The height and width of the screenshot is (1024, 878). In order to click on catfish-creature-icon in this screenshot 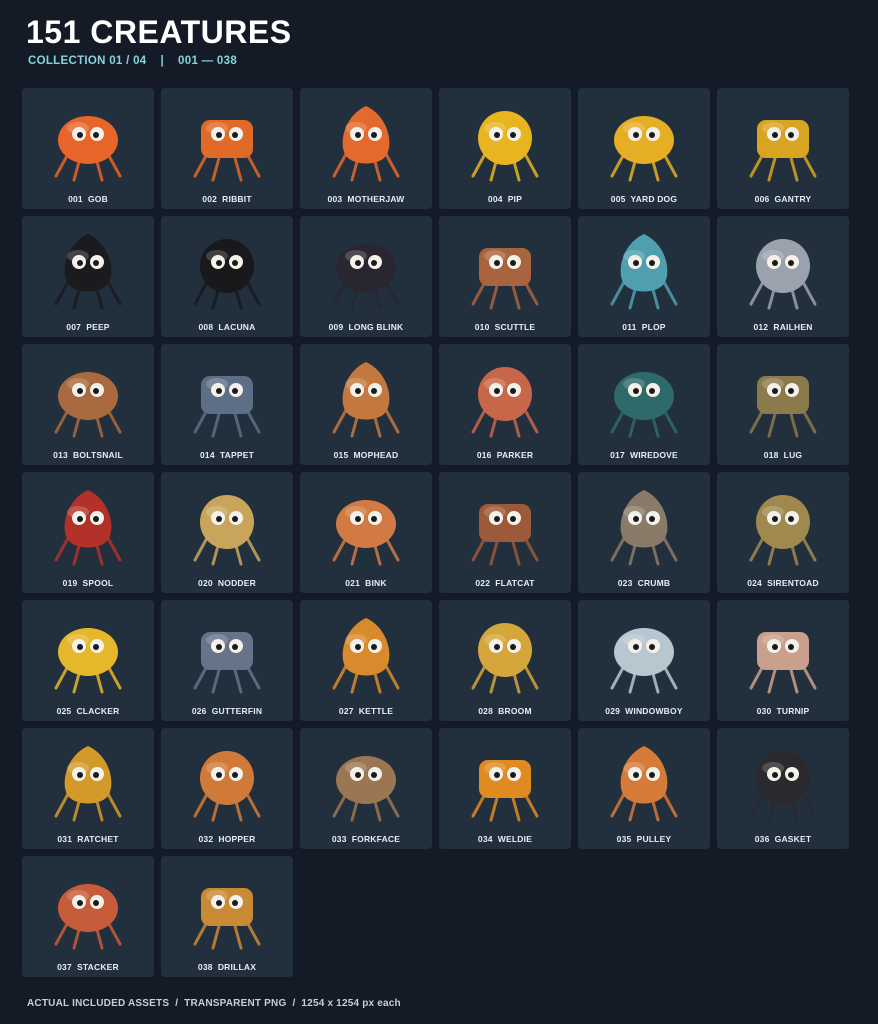, I will do `click(227, 663)`.